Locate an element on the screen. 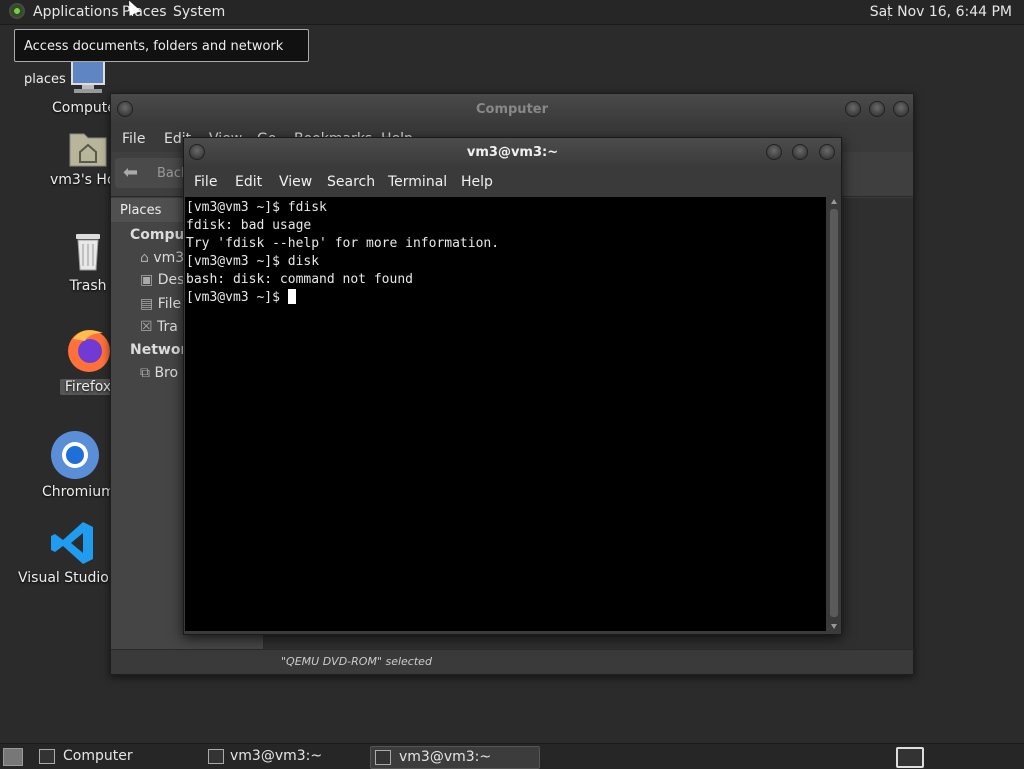  terminal-scrollbar is located at coordinates (834, 414).